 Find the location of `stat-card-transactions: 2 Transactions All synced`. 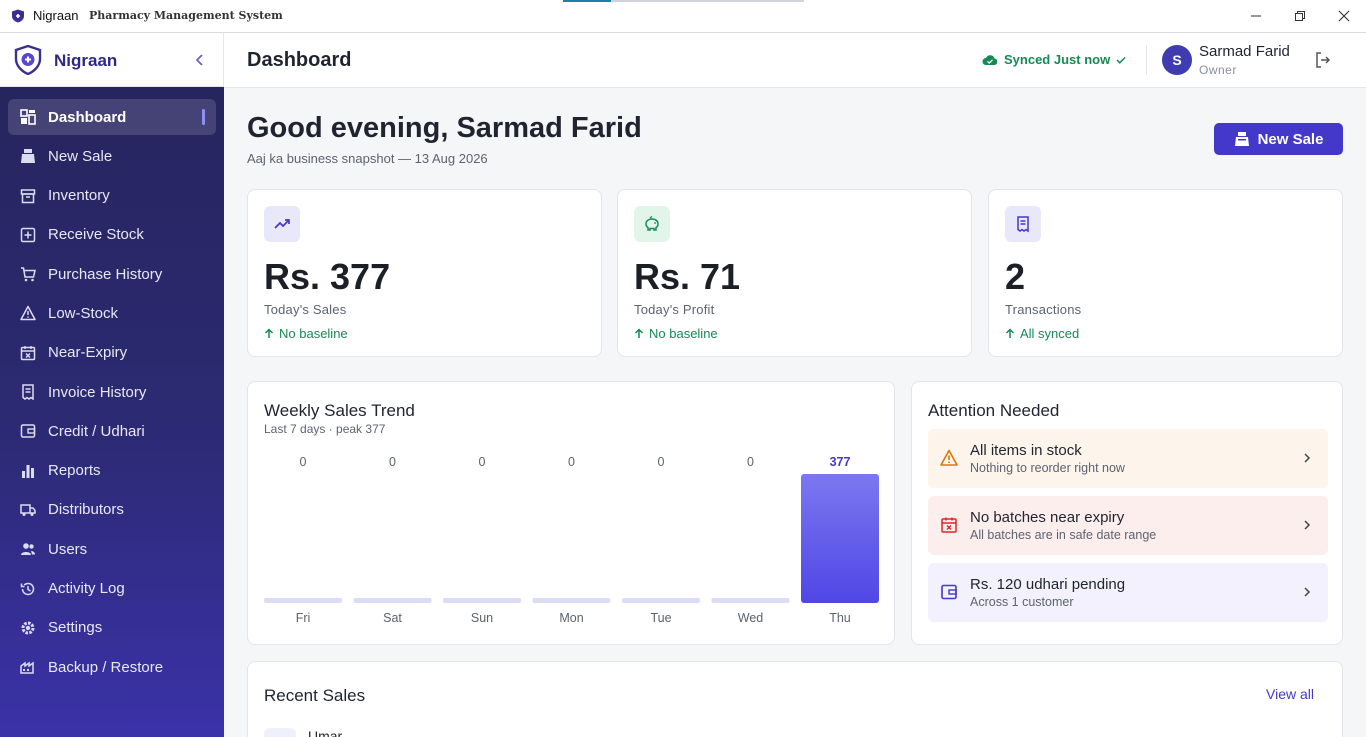

stat-card-transactions: 2 Transactions All synced is located at coordinates (1165, 273).